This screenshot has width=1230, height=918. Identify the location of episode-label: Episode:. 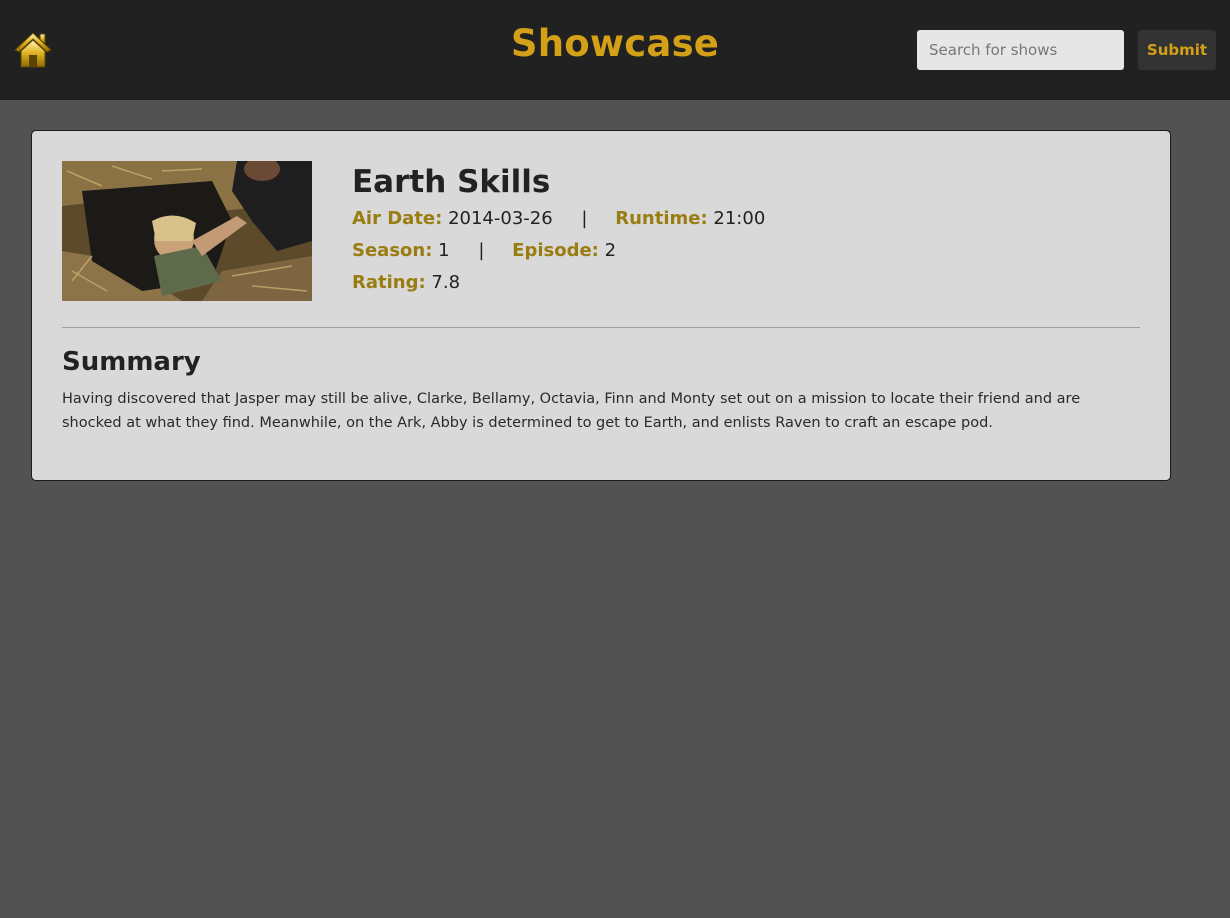
(555, 250).